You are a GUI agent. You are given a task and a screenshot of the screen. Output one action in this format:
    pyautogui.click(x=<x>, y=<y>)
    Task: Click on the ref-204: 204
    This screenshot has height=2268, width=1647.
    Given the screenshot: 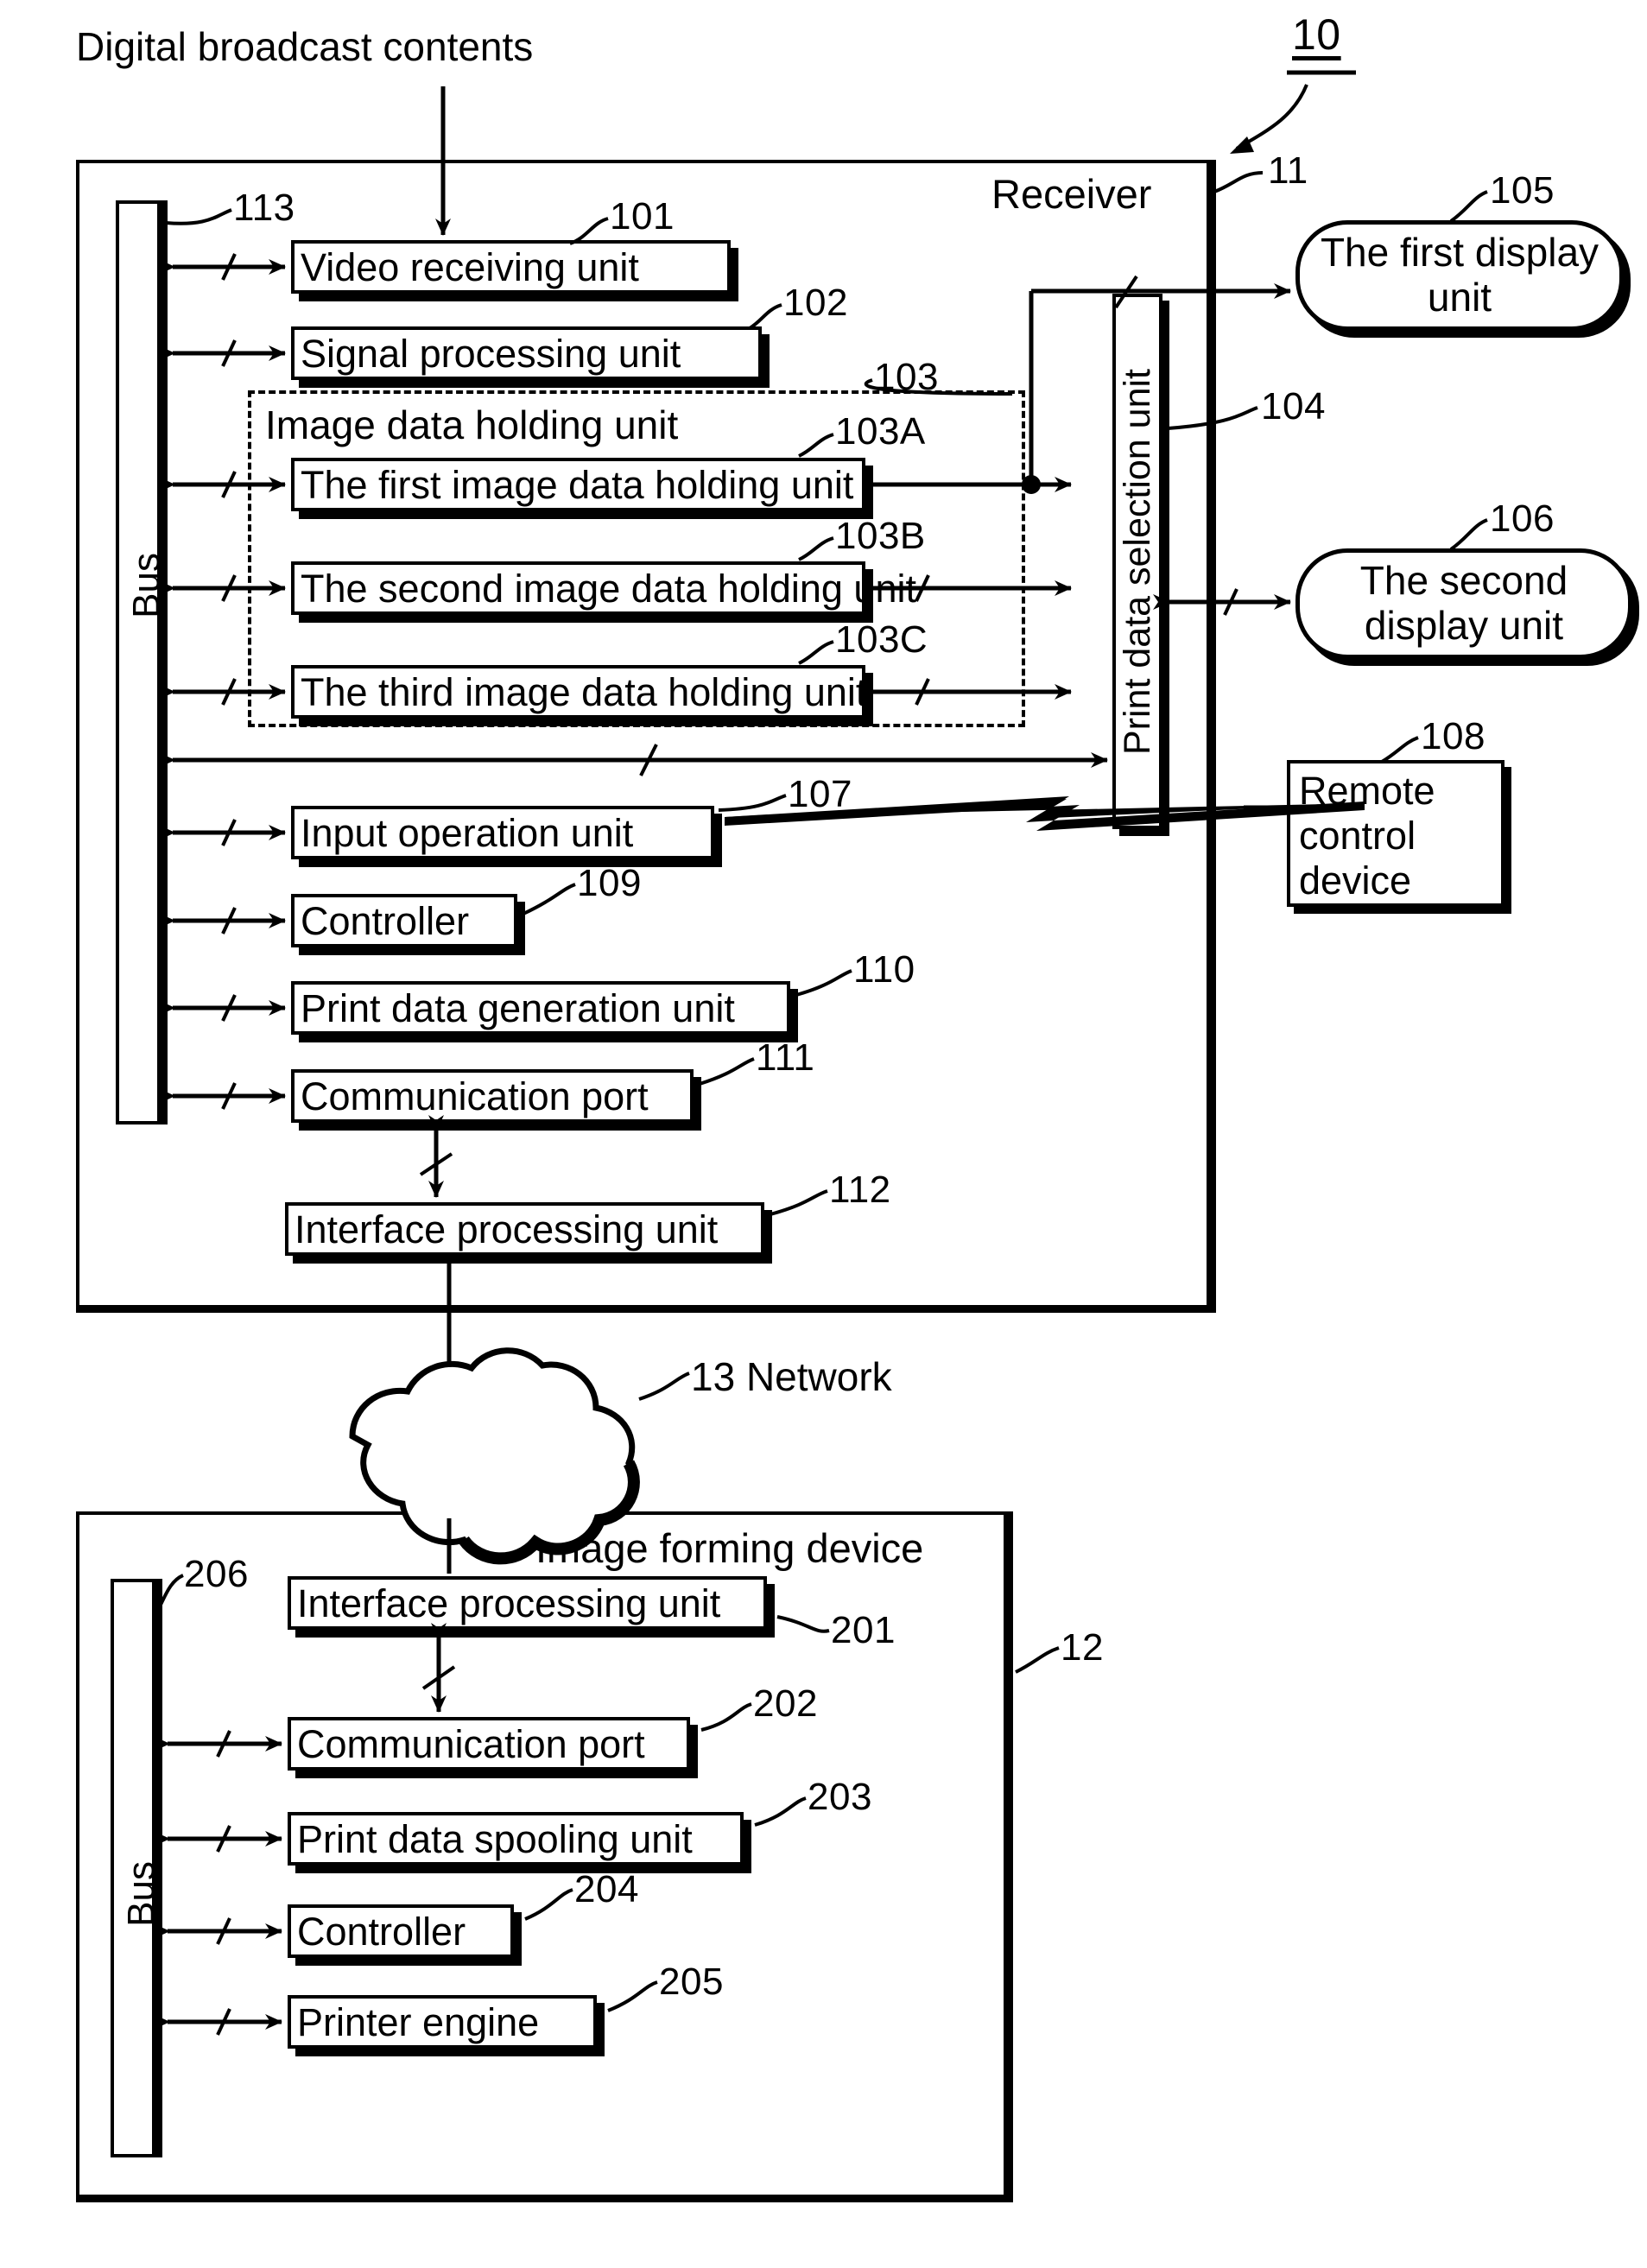 What is the action you would take?
    pyautogui.click(x=606, y=1889)
    